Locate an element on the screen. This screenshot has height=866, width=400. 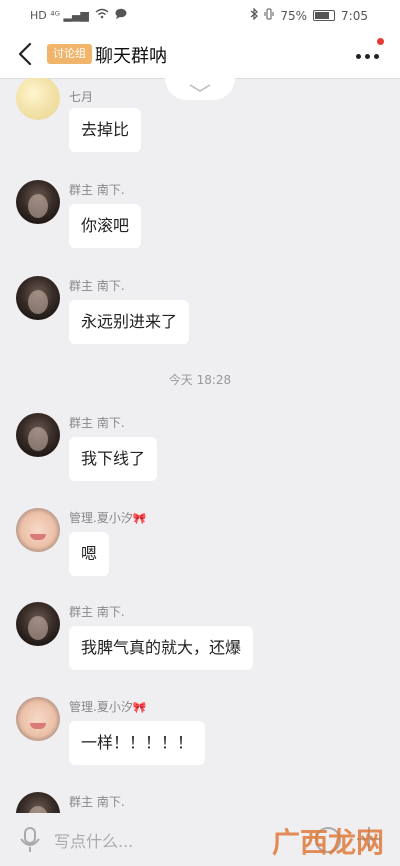
sender-name: 七月 is located at coordinates (81, 97).